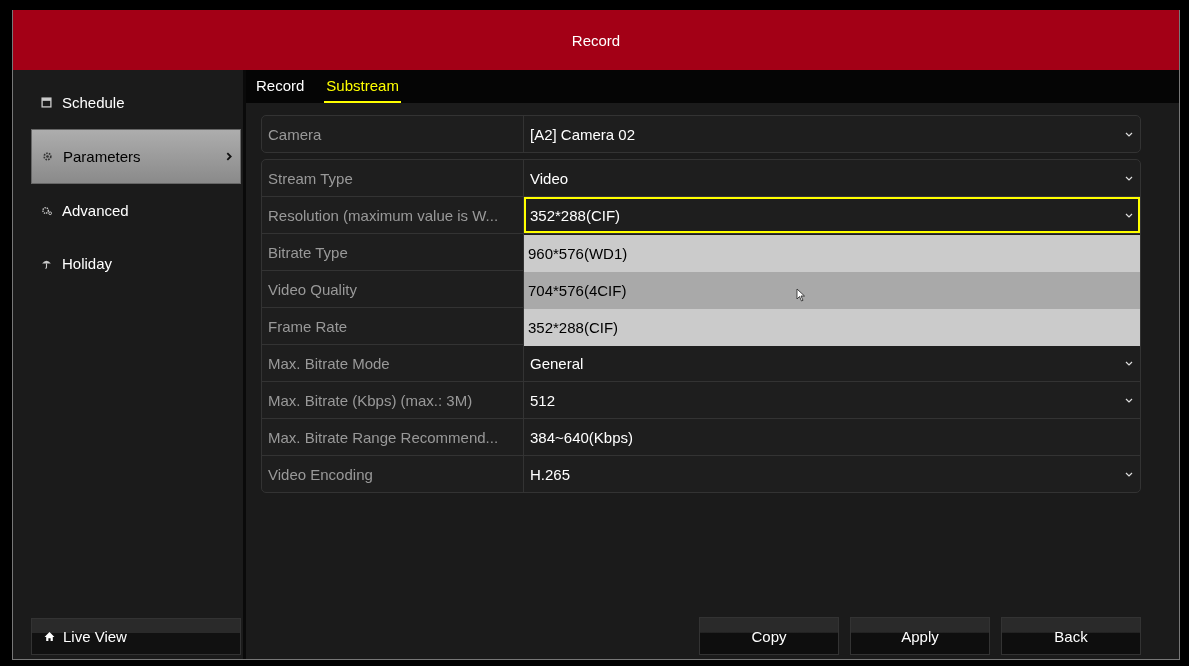 This screenshot has width=1189, height=666. What do you see at coordinates (832, 327) in the screenshot?
I see `dropdown-option: 352*288(CIF)` at bounding box center [832, 327].